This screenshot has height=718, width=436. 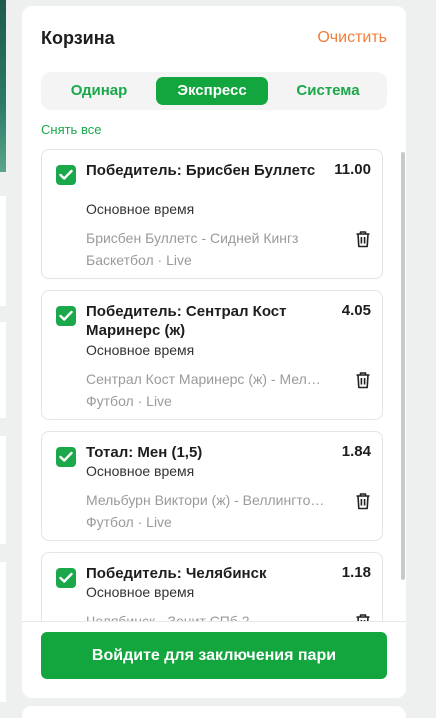 What do you see at coordinates (168, 617) in the screenshot?
I see `bet-event: Челябинск - Зенит СПб 2` at bounding box center [168, 617].